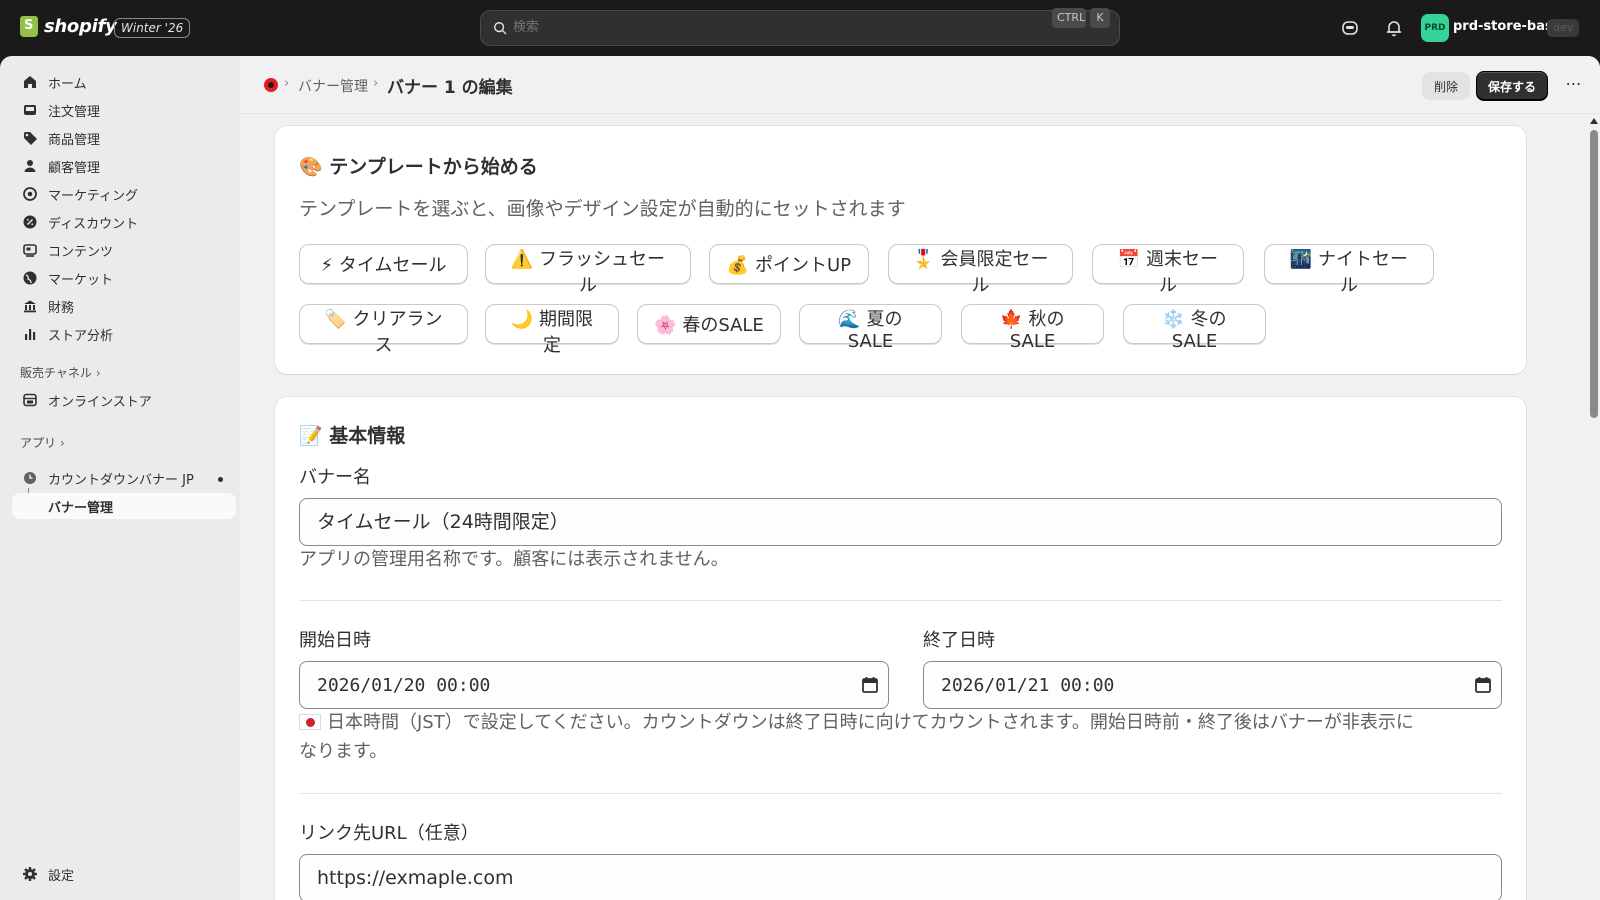 The width and height of the screenshot is (1600, 900). What do you see at coordinates (1563, 28) in the screenshot?
I see `env-badge: dev` at bounding box center [1563, 28].